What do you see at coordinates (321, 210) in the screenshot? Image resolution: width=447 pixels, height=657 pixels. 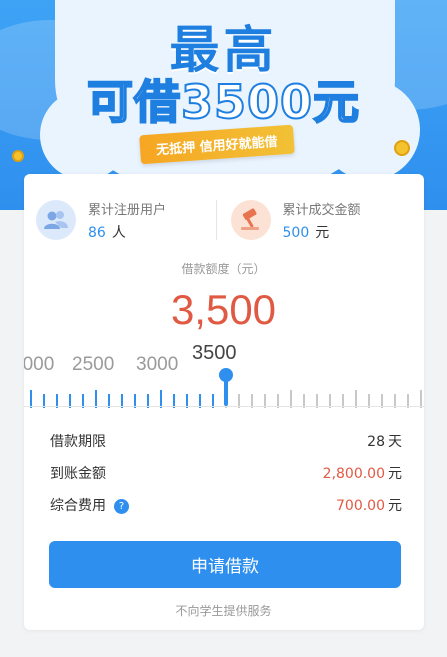 I see `stat-label: 累计成交金额` at bounding box center [321, 210].